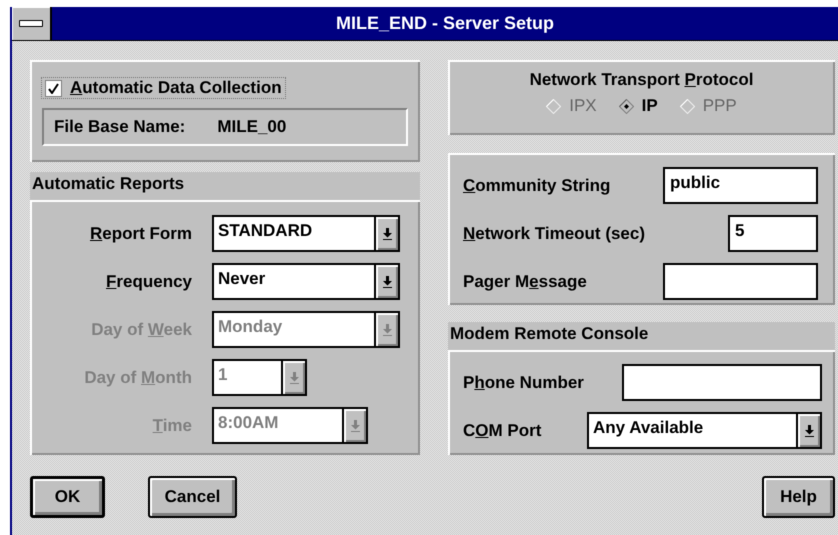  I want to click on field-label: Report Form, so click(140, 234).